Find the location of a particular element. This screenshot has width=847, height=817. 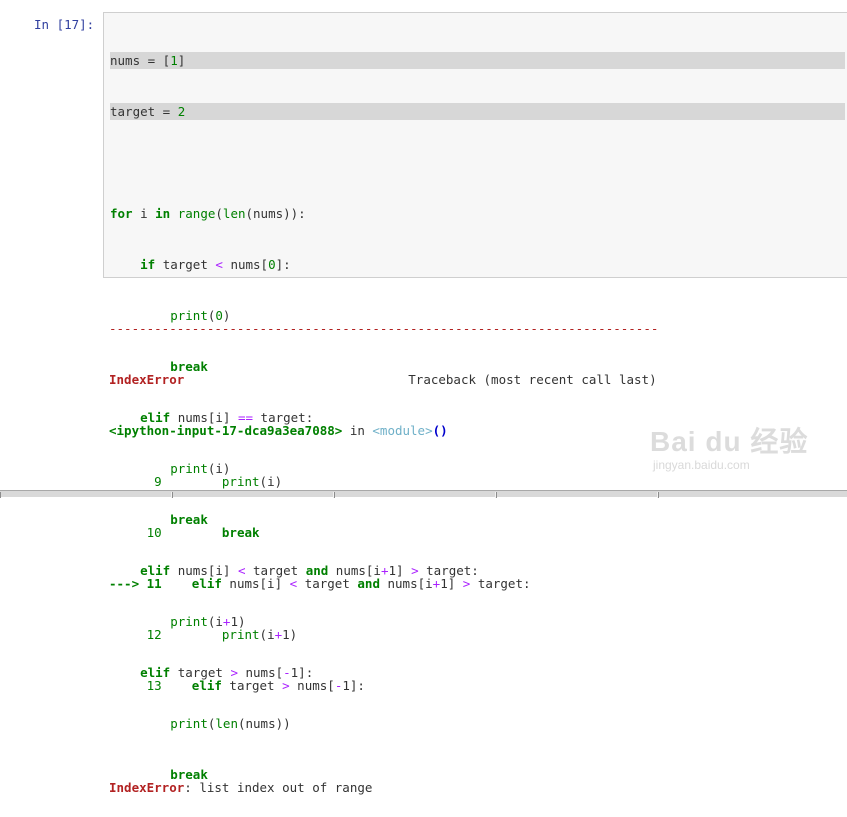

code-line-5: if target < nums[0]: is located at coordinates (215, 264).